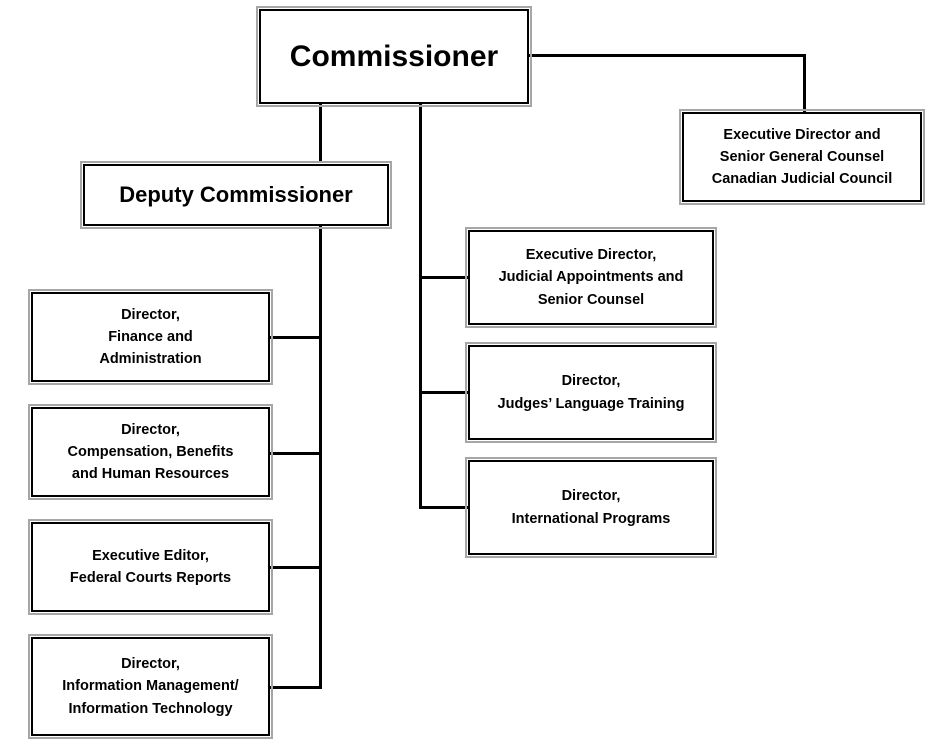 Image resolution: width=943 pixels, height=755 pixels. I want to click on node-director-im-it-line-1: Director,, so click(150, 664).